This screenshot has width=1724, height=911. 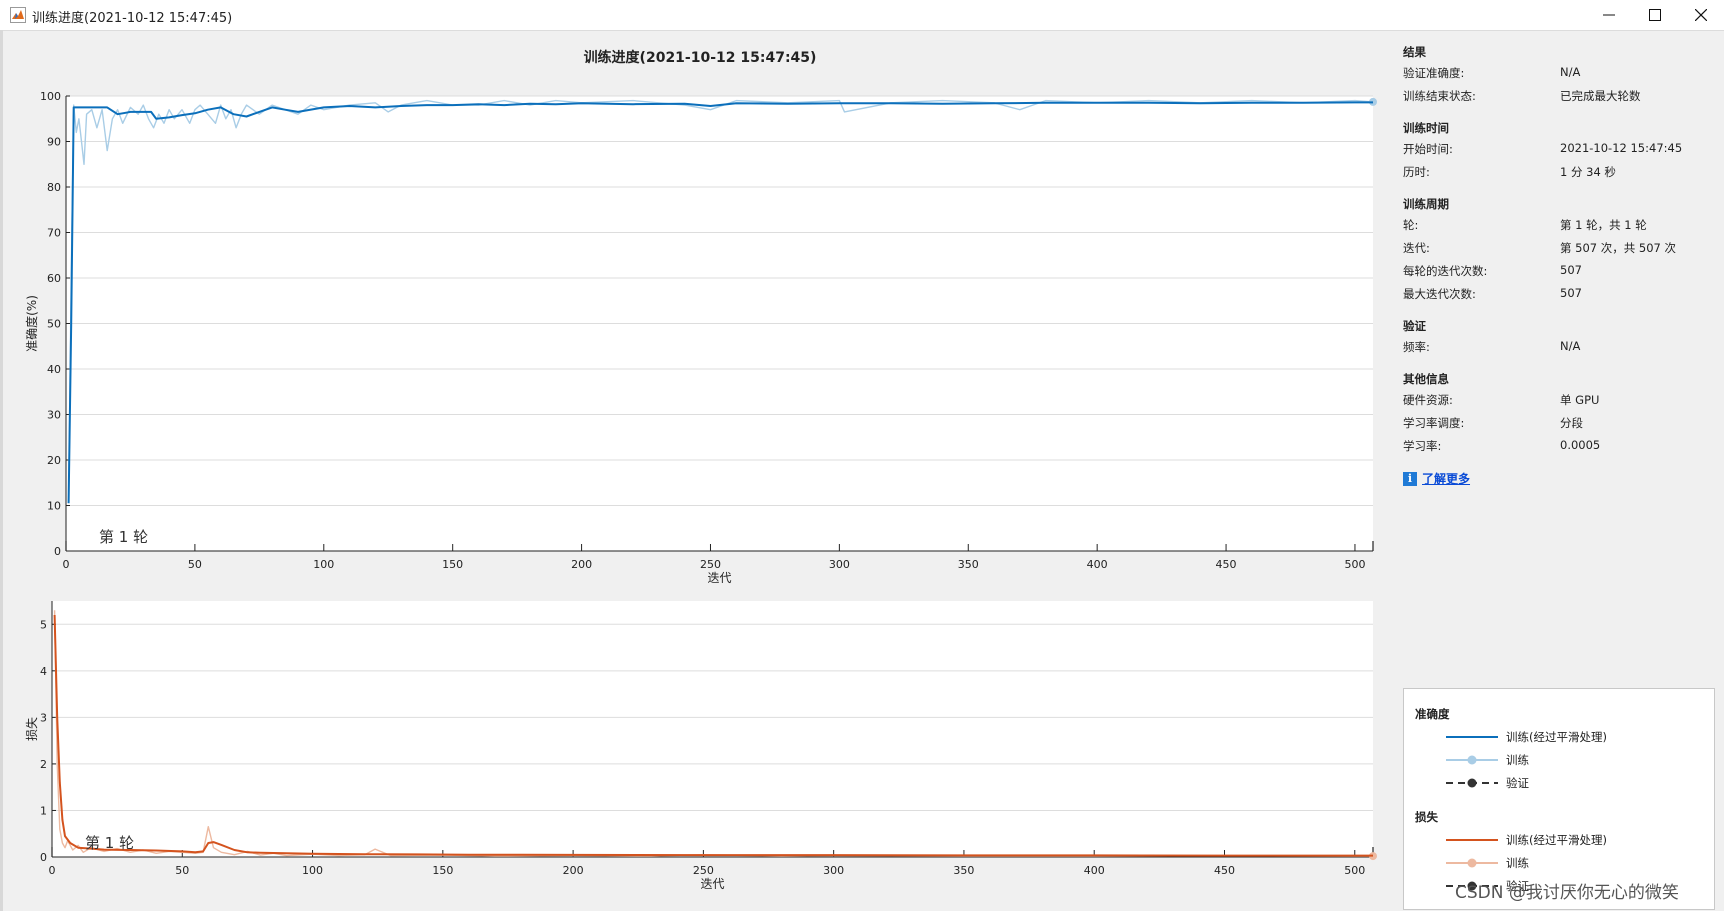 What do you see at coordinates (1553, 426) in the screenshot?
I see `lr-schedule-row: 学习率调度: 分段` at bounding box center [1553, 426].